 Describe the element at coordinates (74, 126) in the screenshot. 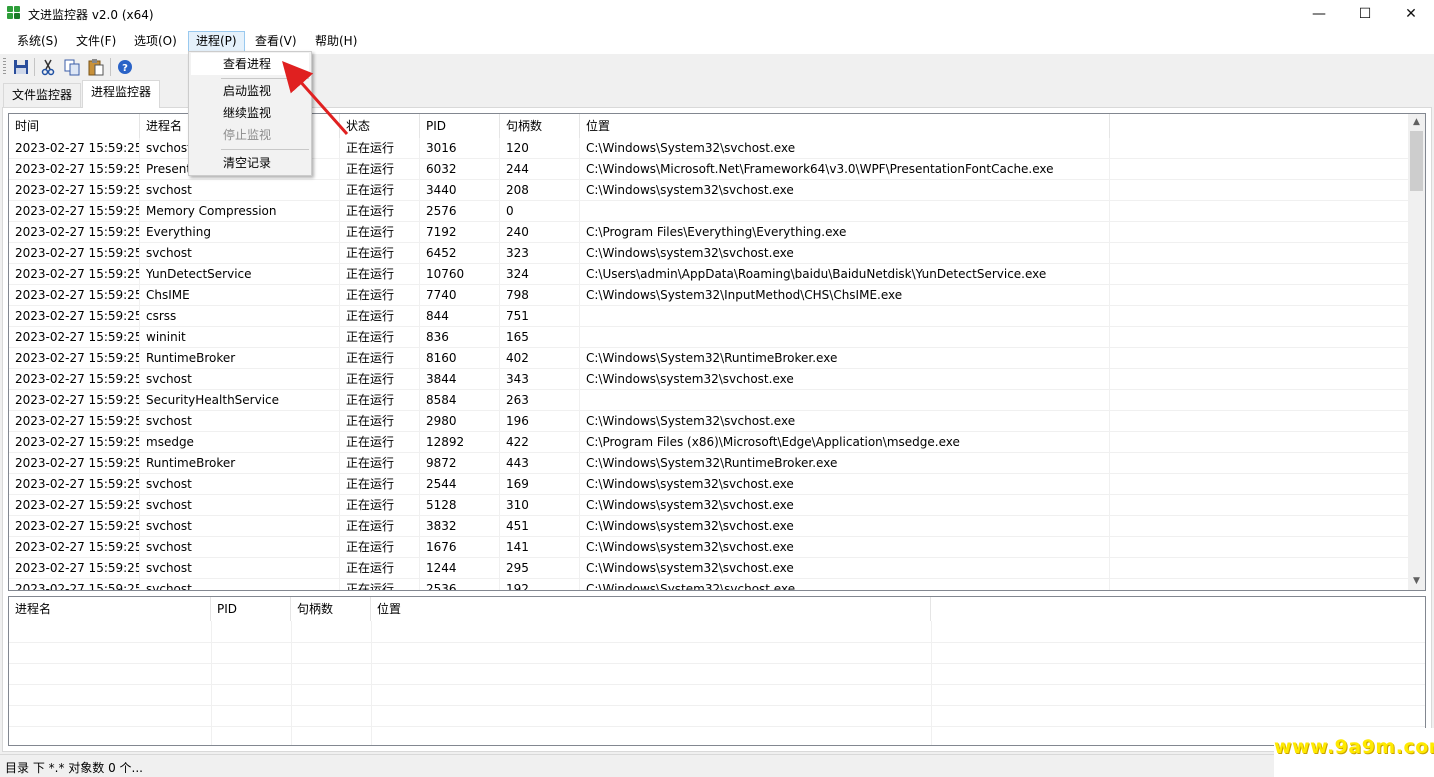

I see `column-header-time: 时间` at that location.